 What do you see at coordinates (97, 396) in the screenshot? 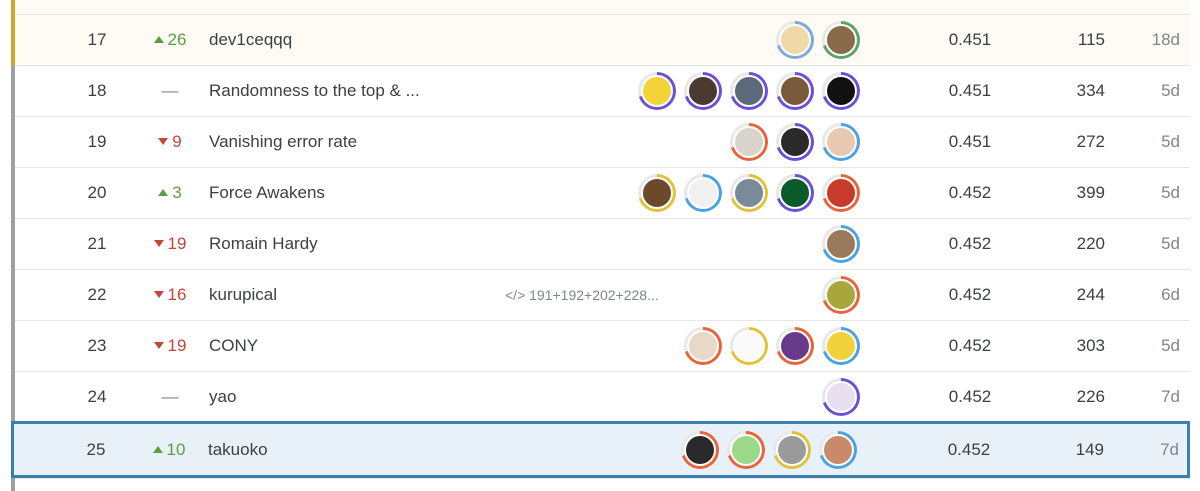
I see `rank: 24` at bounding box center [97, 396].